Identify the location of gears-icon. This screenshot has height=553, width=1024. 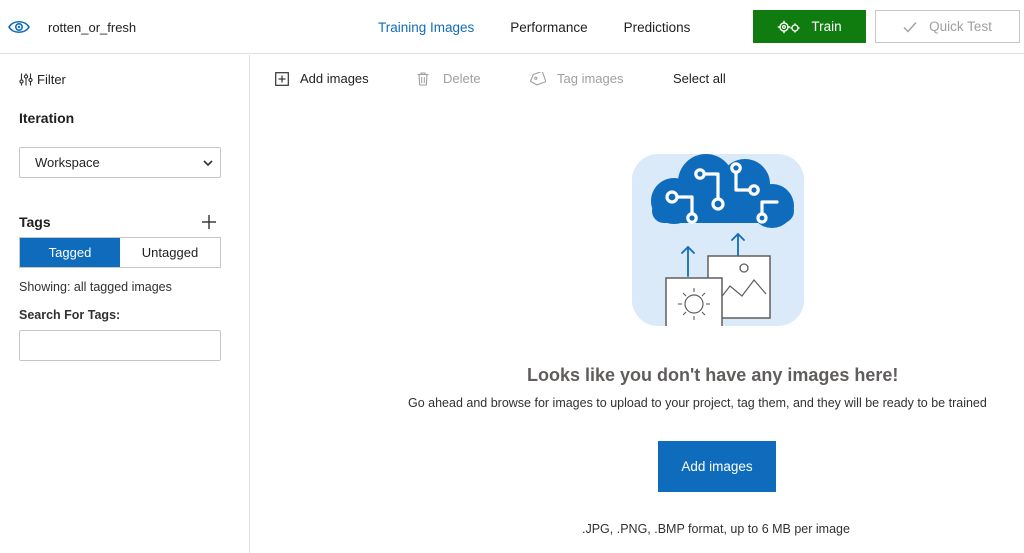
(789, 27).